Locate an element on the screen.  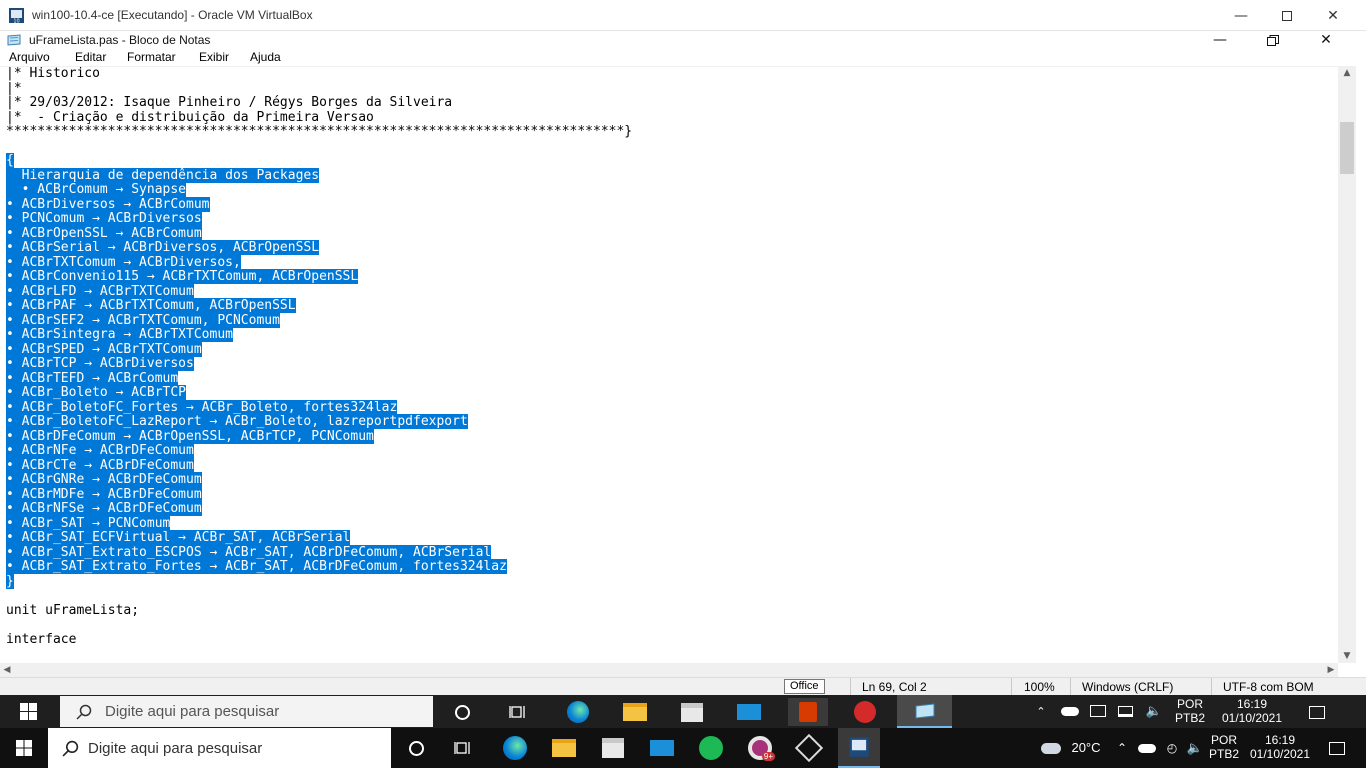
editor-line: • ACBrLFD → ACBrTXTComum is located at coordinates (319, 291).